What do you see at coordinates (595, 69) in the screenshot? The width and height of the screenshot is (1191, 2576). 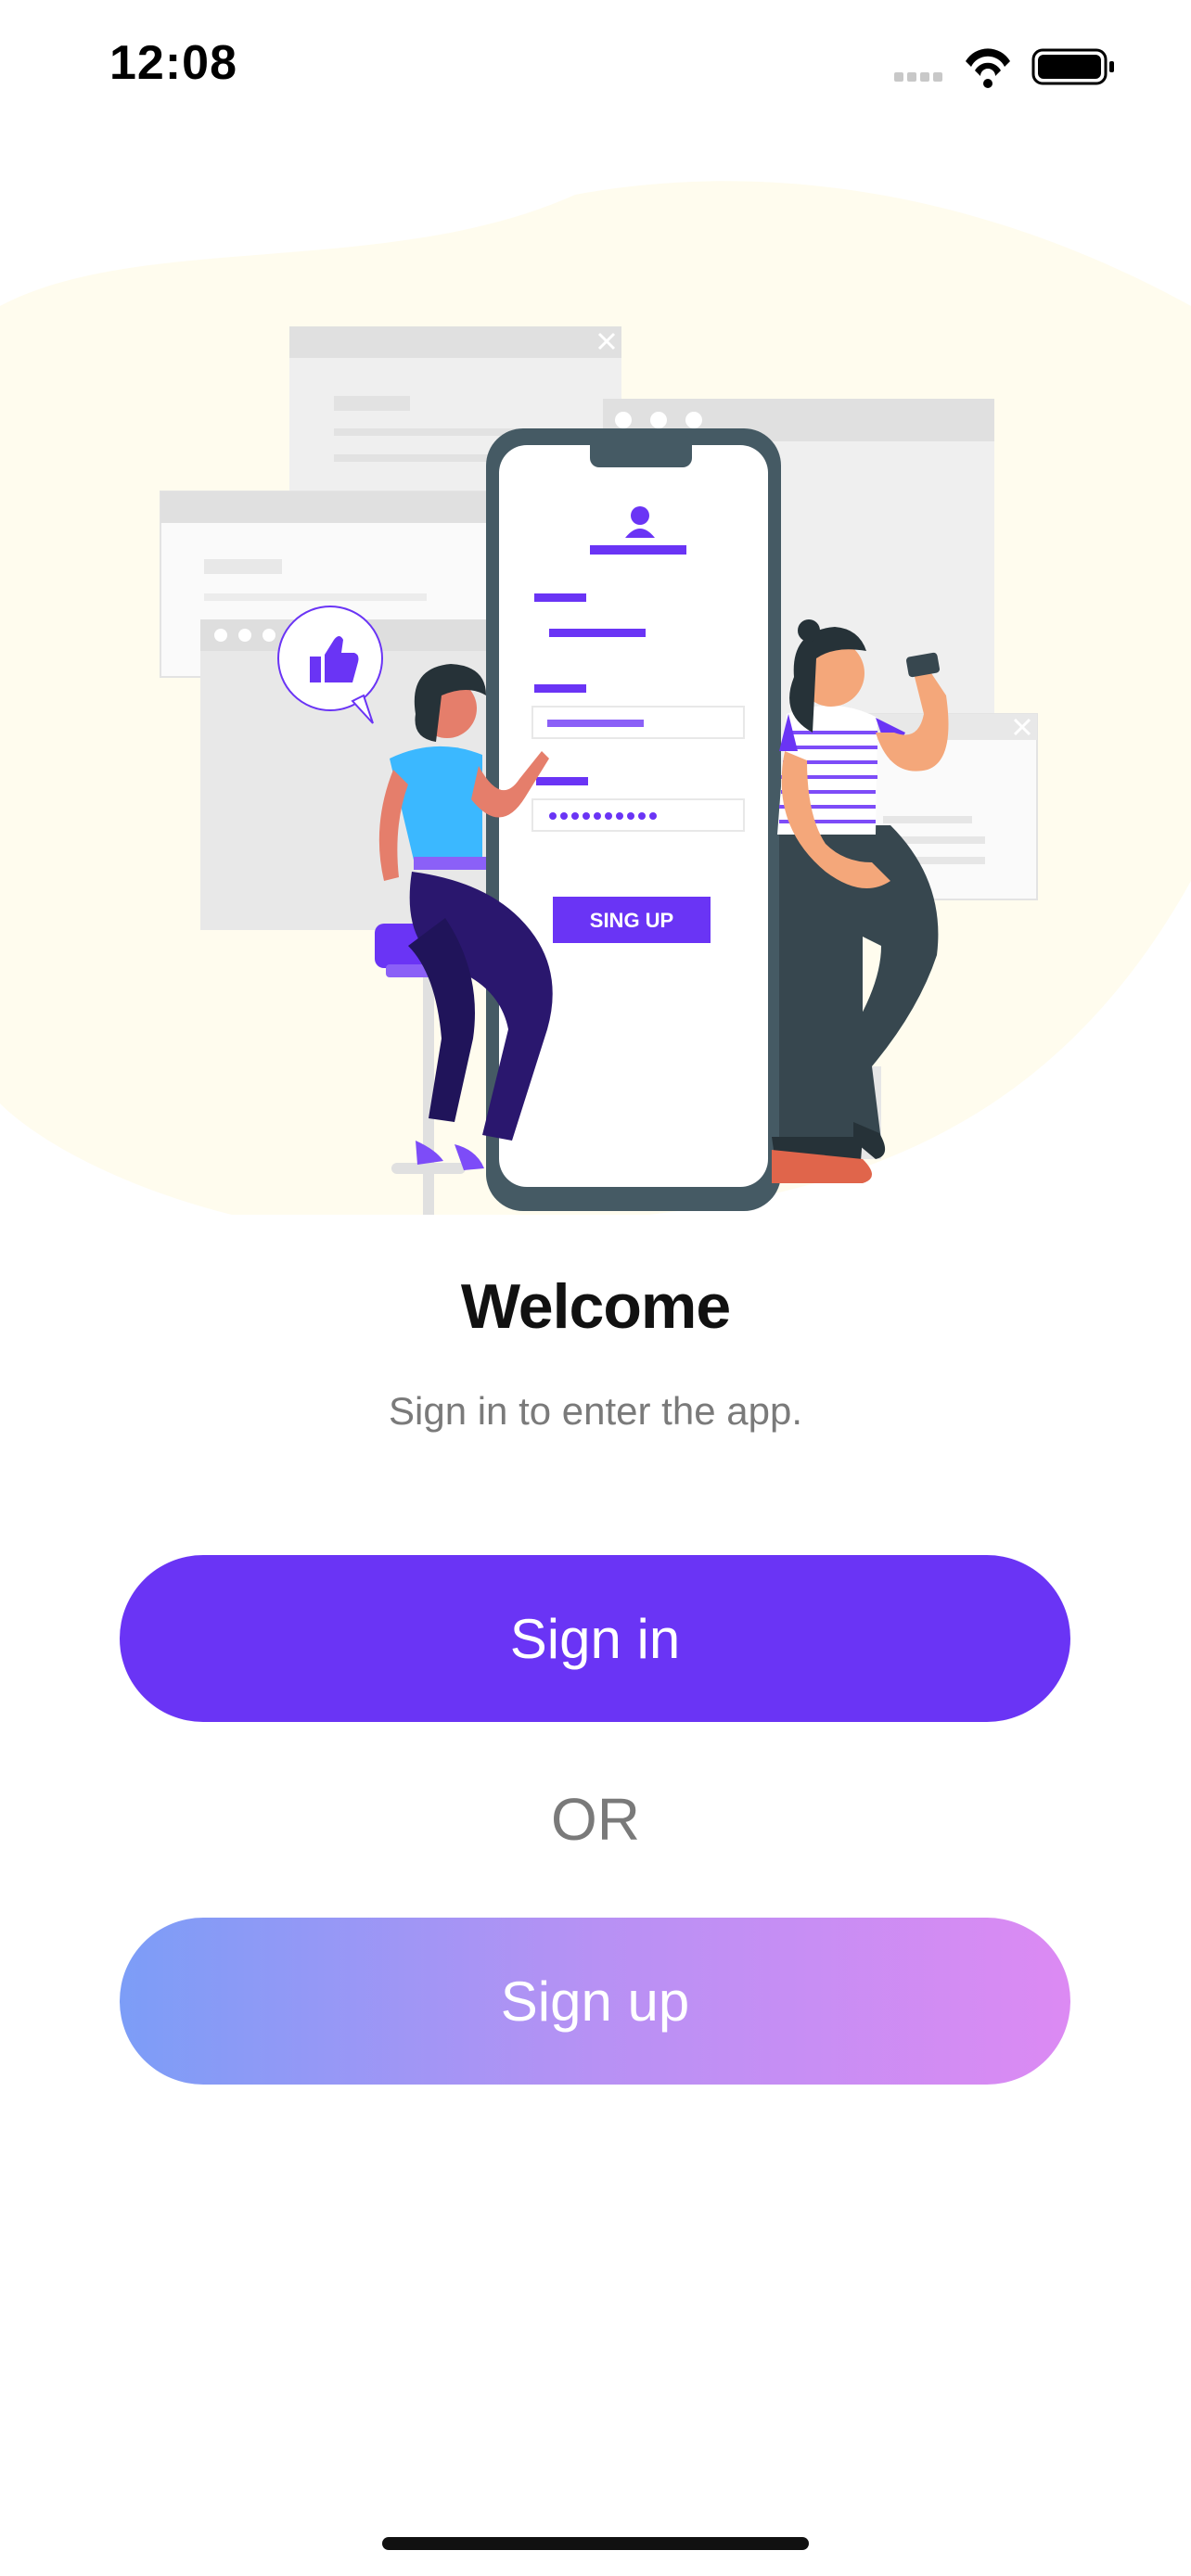 I see `status-bar: 12:08` at bounding box center [595, 69].